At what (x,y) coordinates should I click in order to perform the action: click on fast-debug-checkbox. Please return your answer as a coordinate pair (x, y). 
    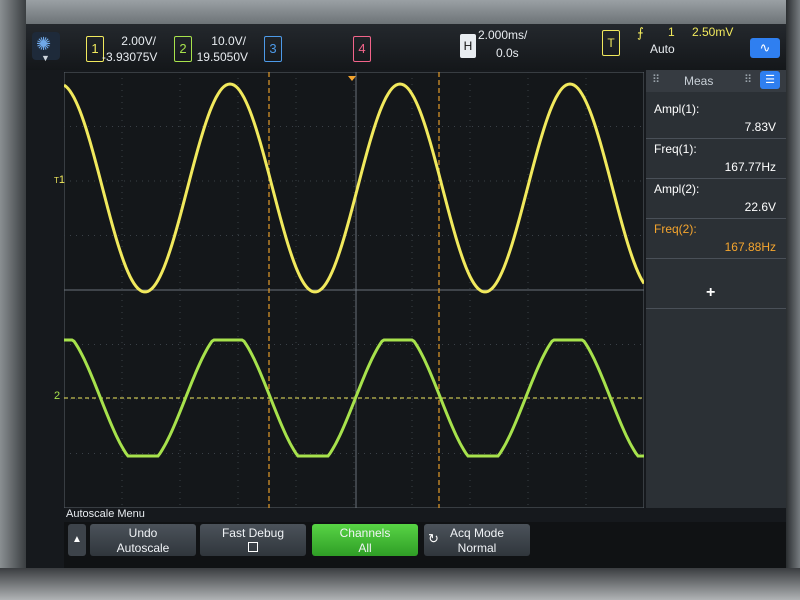
    Looking at the image, I should click on (253, 547).